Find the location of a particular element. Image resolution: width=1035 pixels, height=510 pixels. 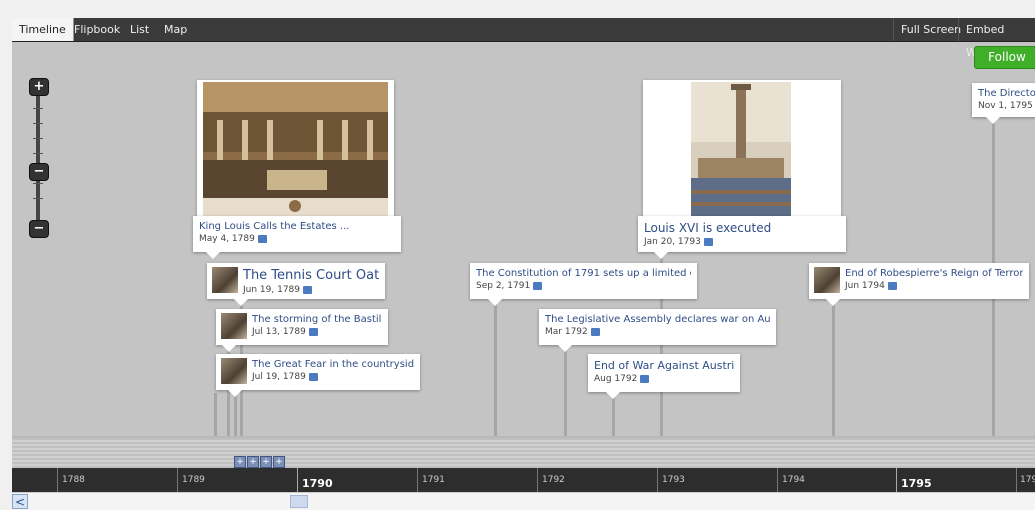

axis-label-1791: 1791 is located at coordinates (433, 480).